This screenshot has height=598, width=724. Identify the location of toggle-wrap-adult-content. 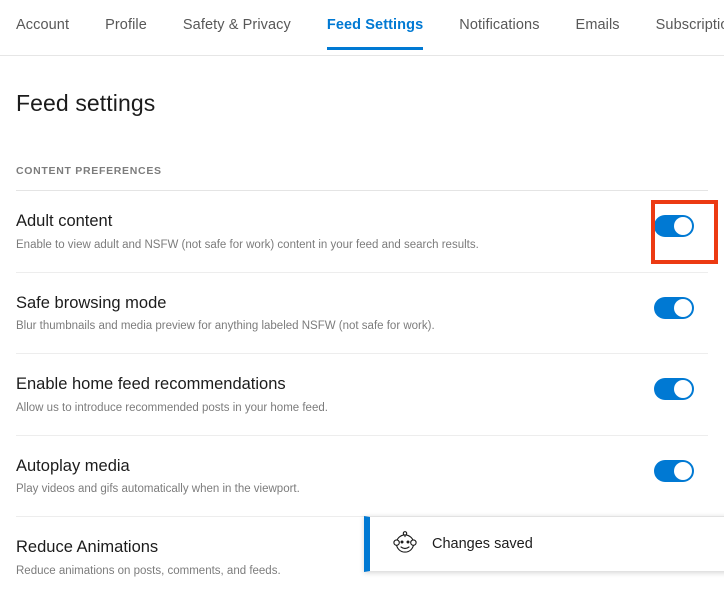
(674, 224).